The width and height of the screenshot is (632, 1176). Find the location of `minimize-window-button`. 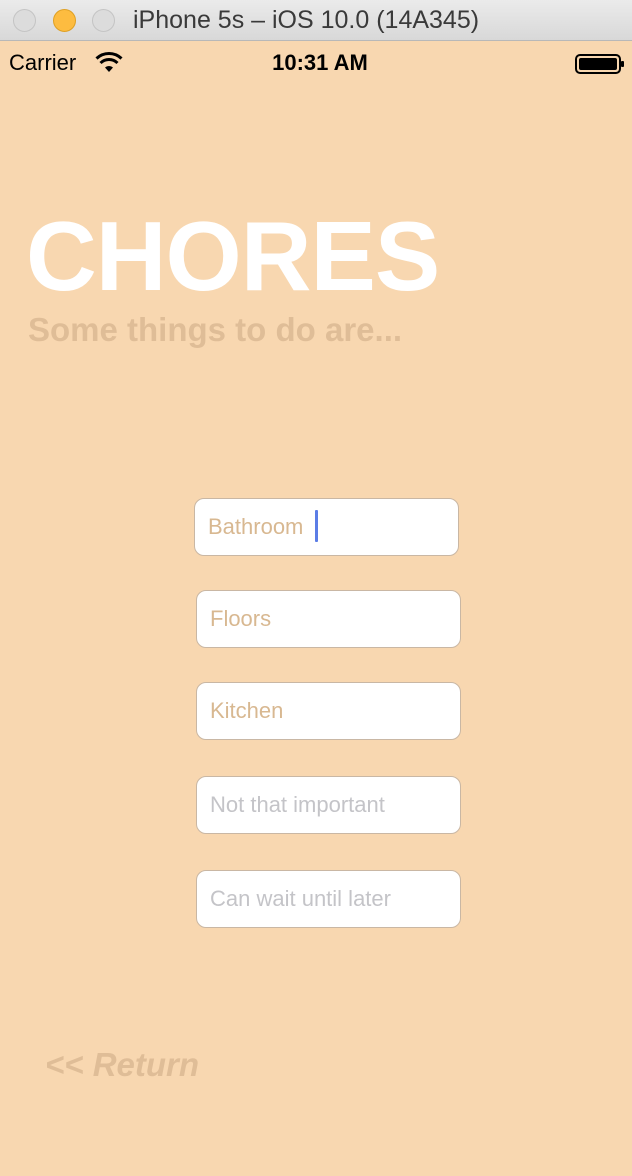

minimize-window-button is located at coordinates (64, 20).